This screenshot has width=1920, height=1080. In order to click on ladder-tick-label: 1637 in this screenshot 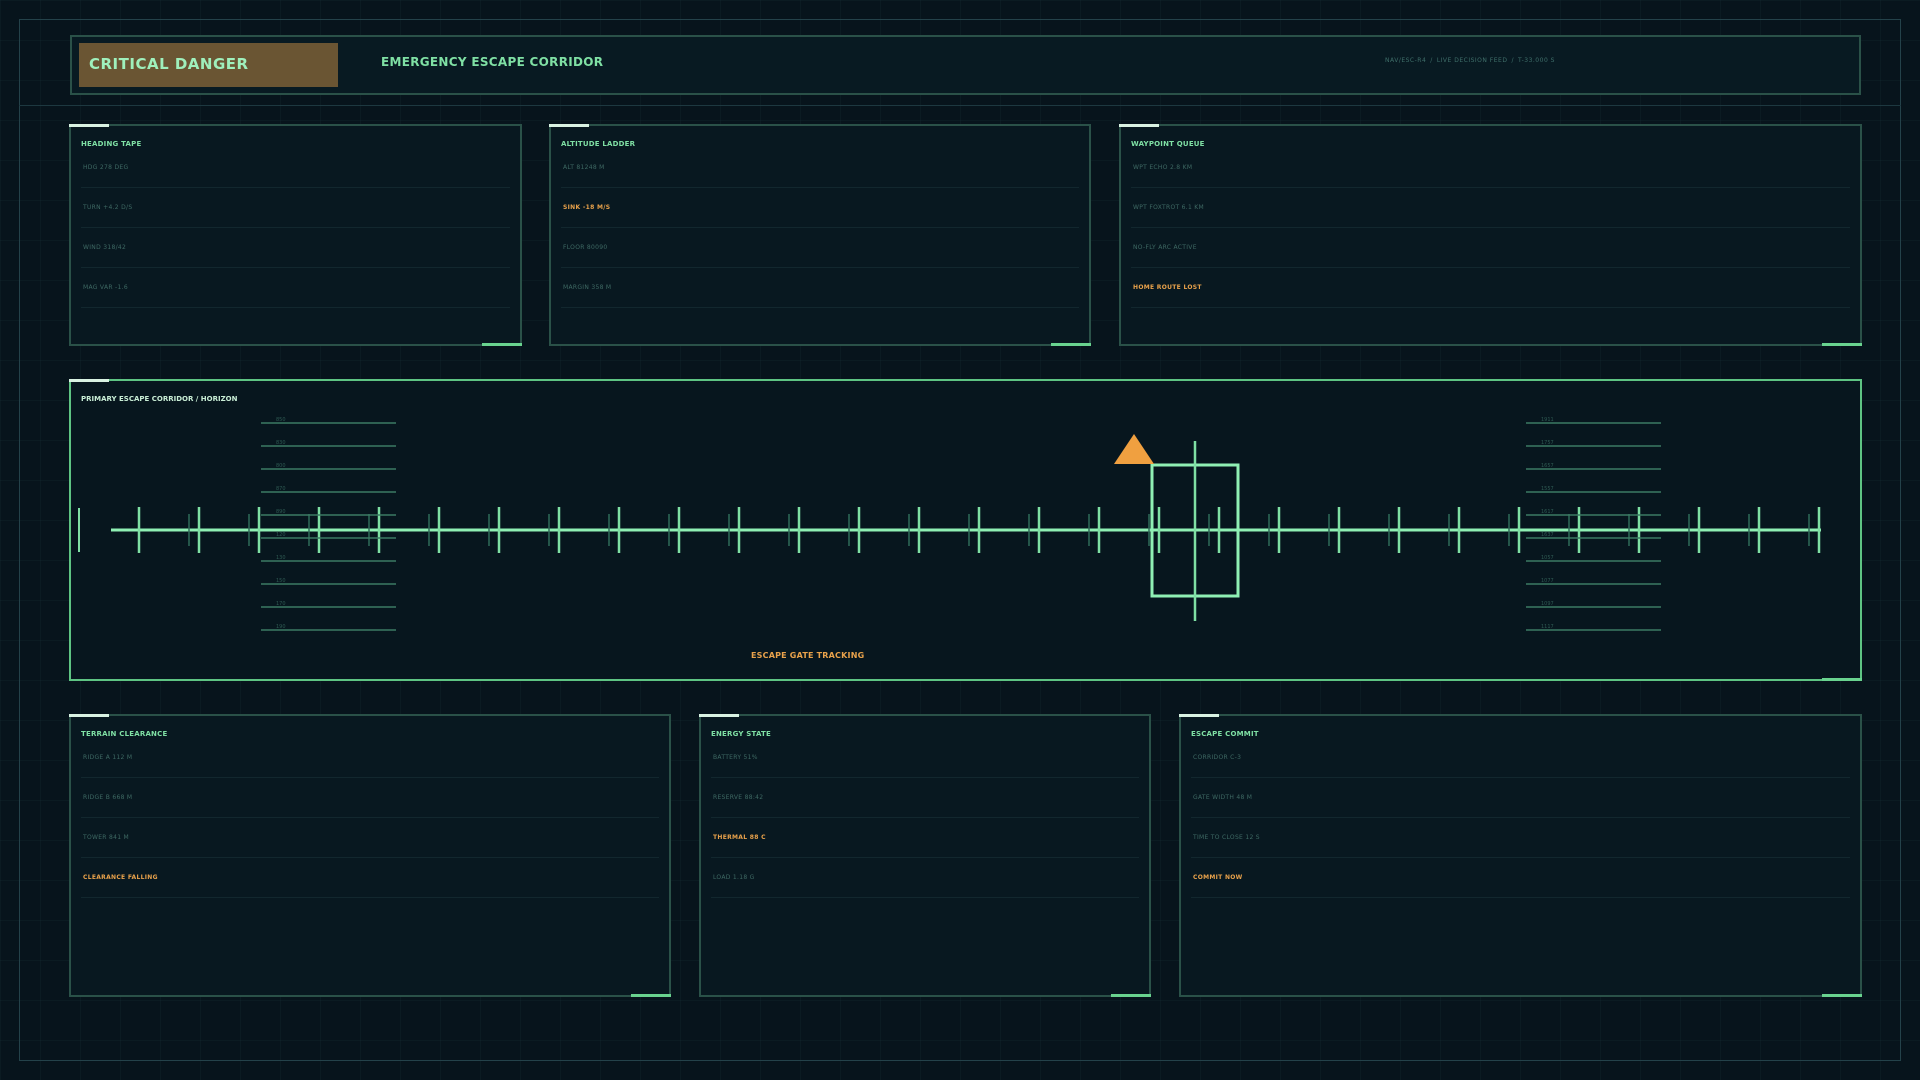, I will do `click(1547, 535)`.